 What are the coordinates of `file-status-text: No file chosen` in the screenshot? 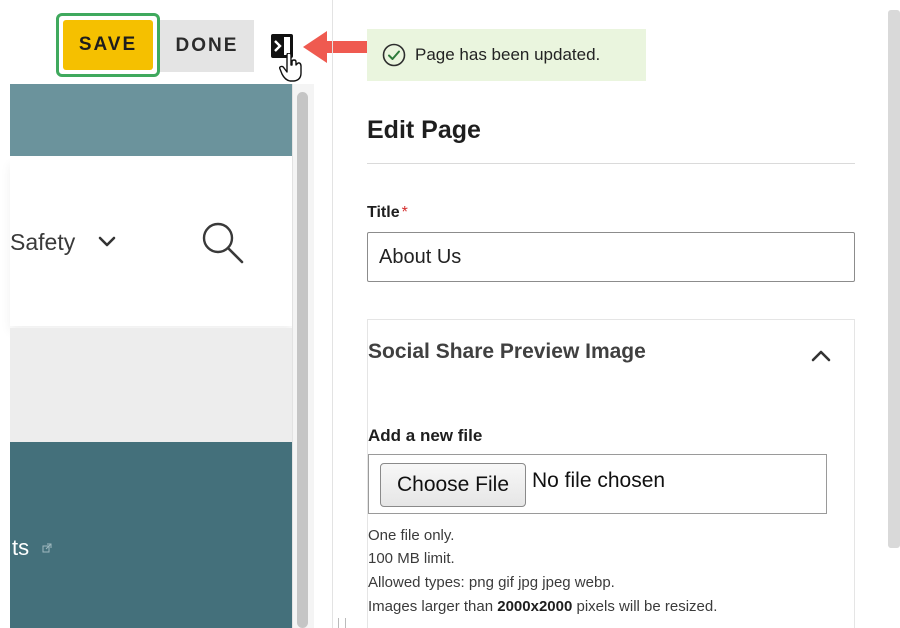 It's located at (599, 480).